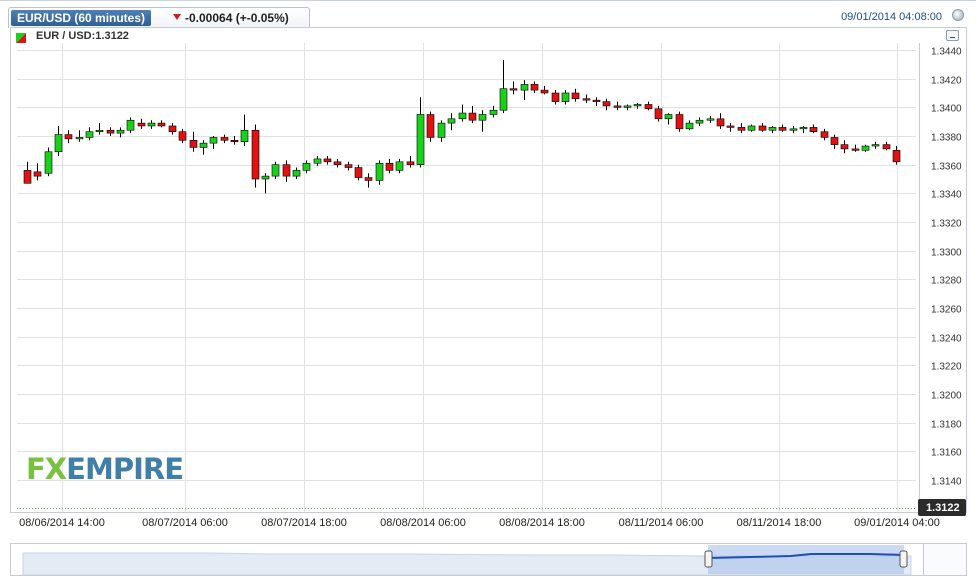 Image resolution: width=976 pixels, height=585 pixels. I want to click on y-tick-label: 1.3420, so click(946, 81).